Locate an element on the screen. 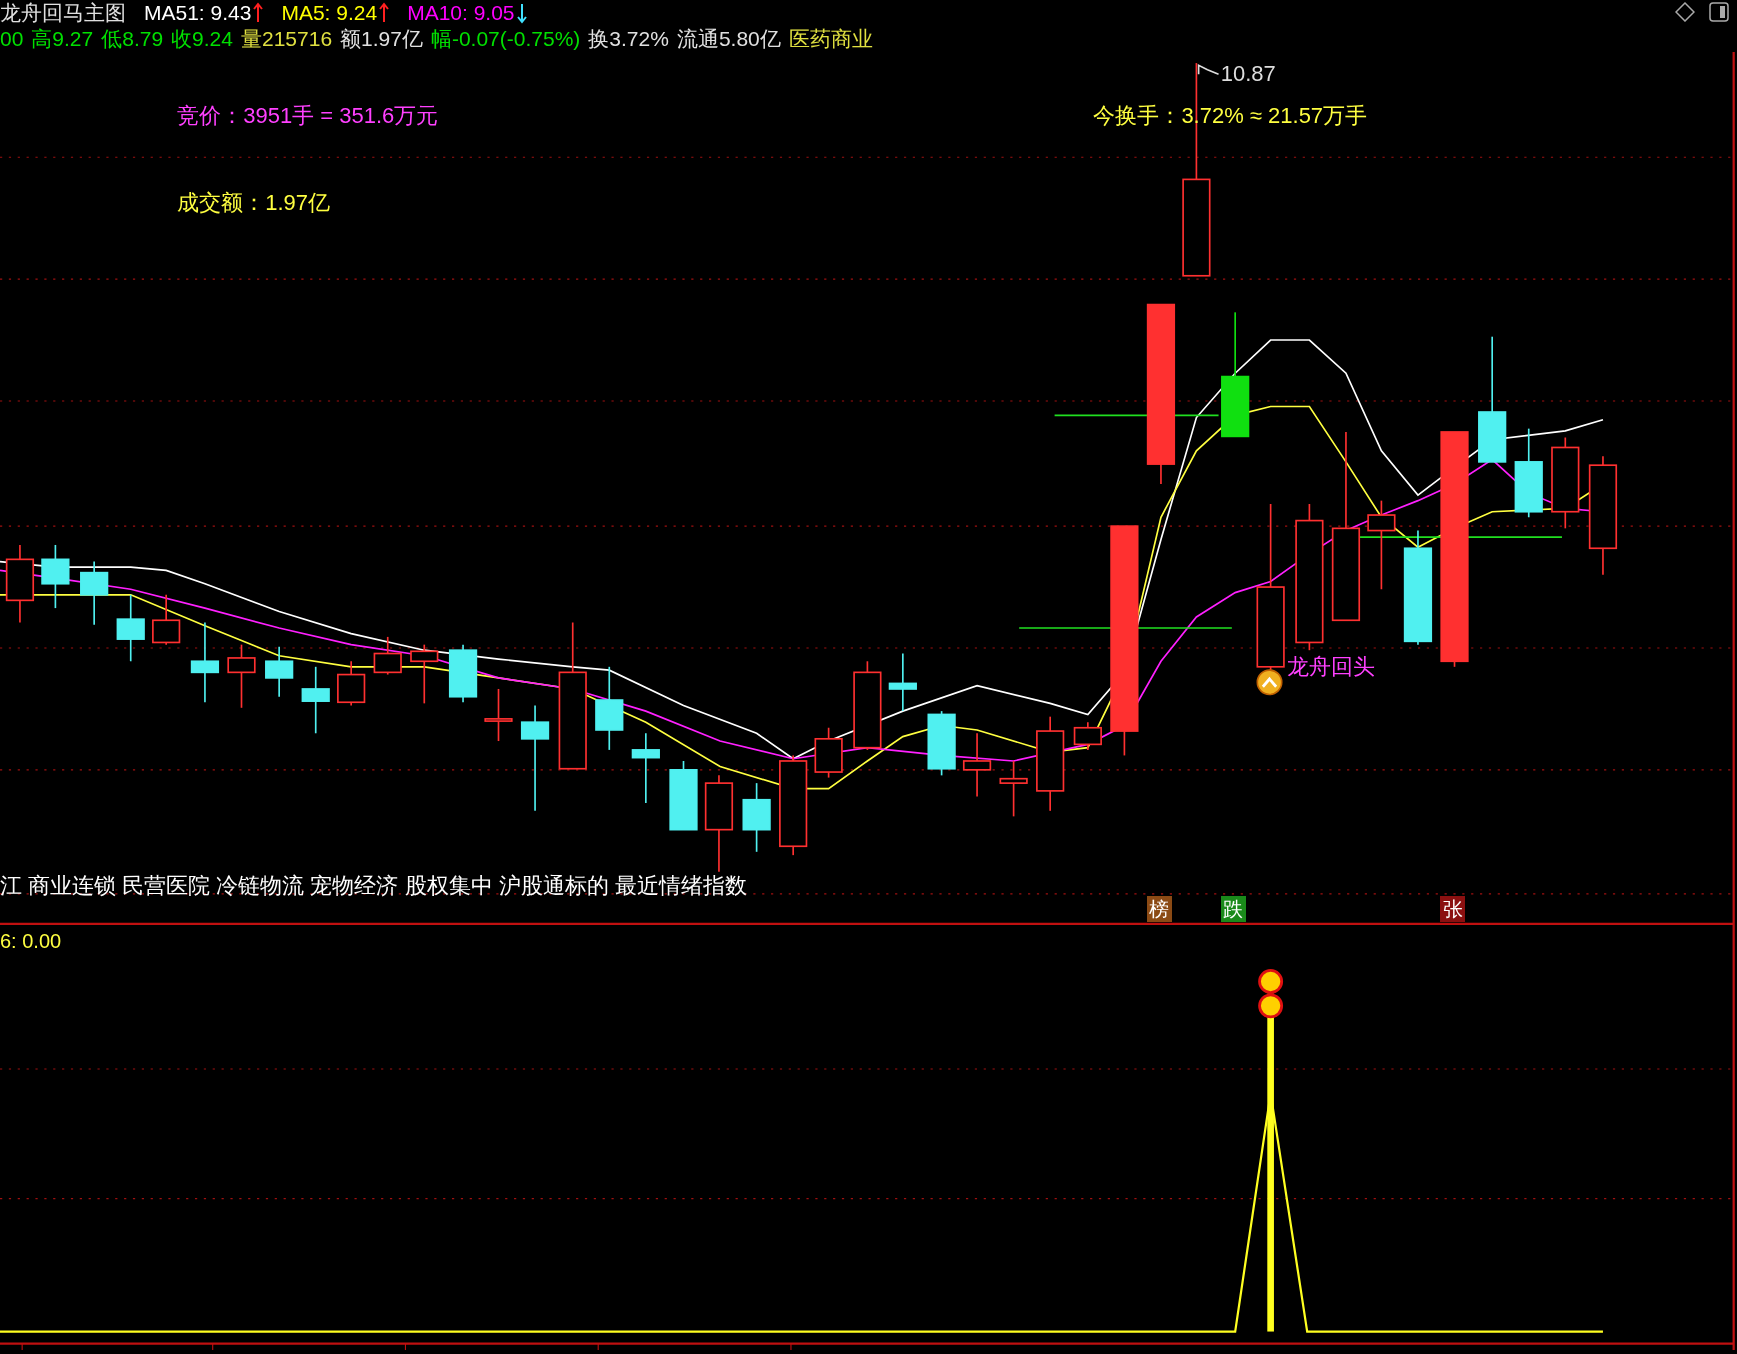  chart-title: 龙舟回马主图 is located at coordinates (63, 13).